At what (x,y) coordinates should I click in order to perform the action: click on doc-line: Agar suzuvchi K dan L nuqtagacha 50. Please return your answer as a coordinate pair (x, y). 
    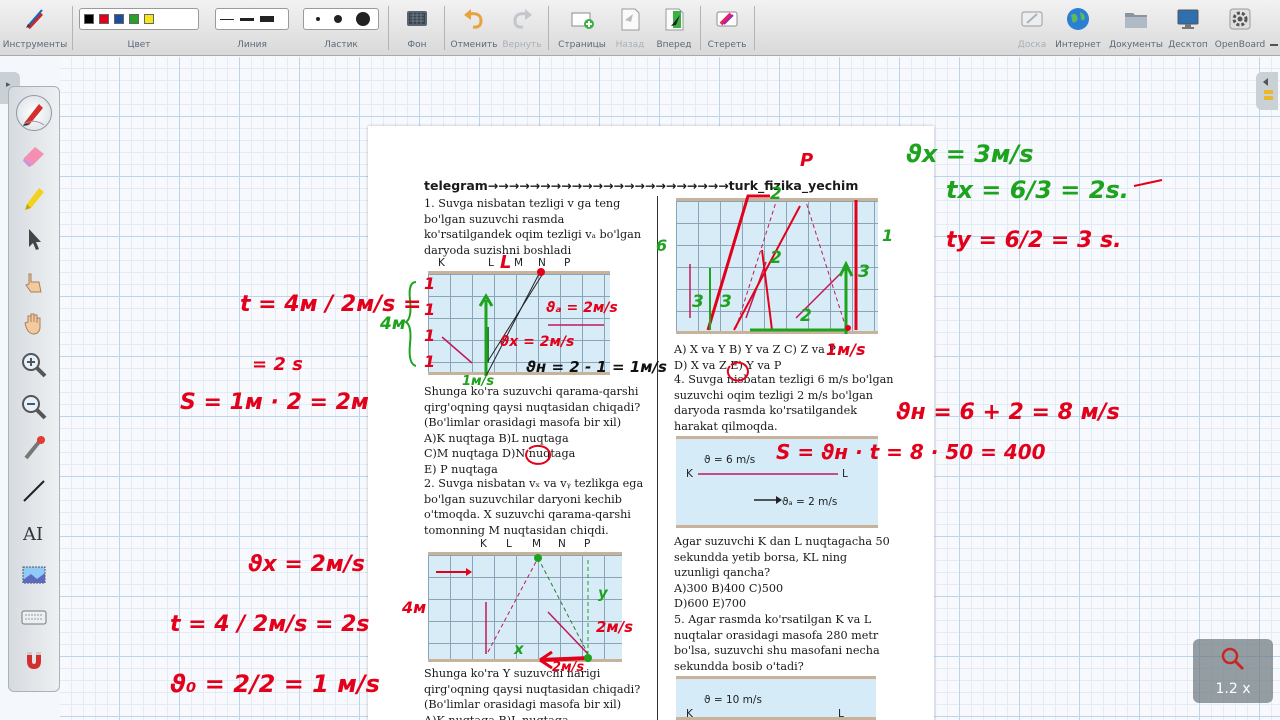
    Looking at the image, I should click on (782, 541).